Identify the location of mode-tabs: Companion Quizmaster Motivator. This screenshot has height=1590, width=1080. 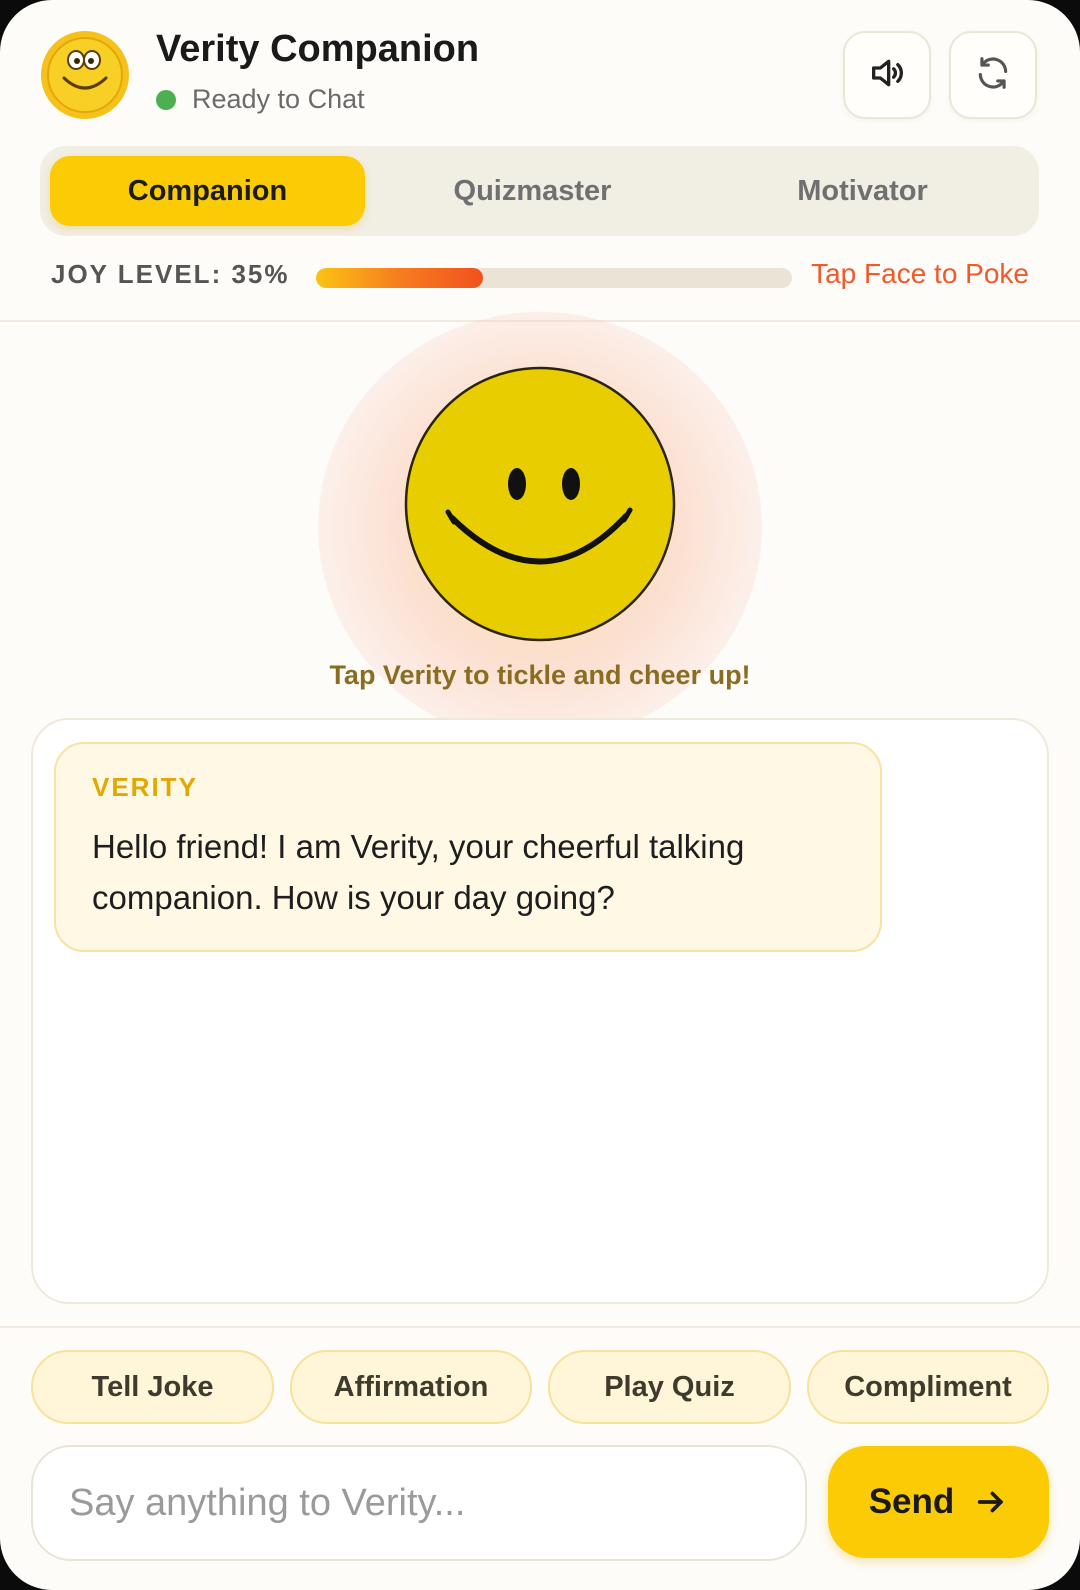
(539, 191).